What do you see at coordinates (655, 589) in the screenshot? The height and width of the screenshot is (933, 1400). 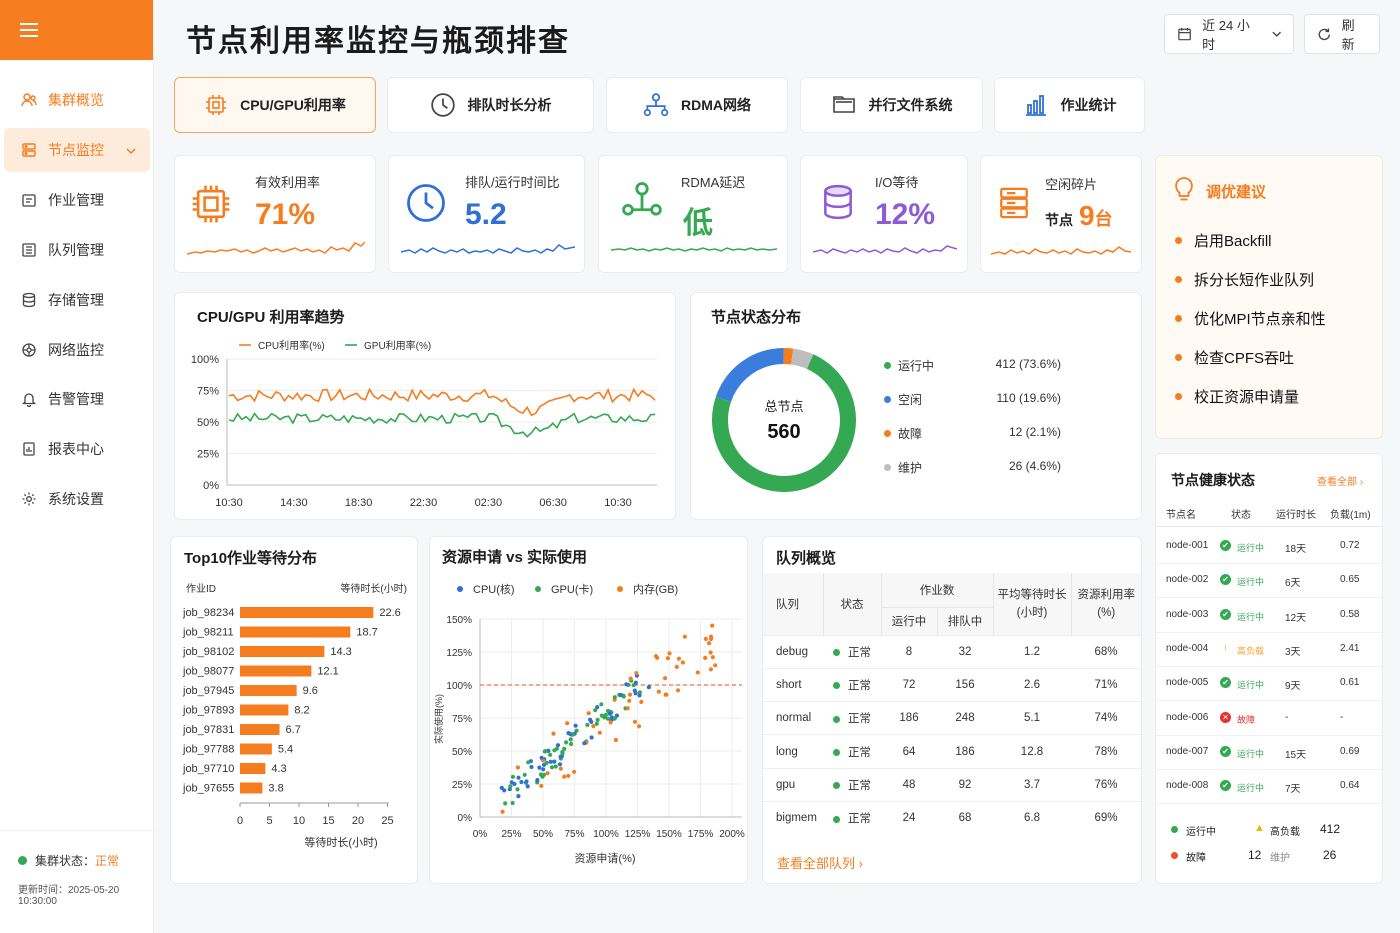 I see `legend-label: 内存(GB)` at bounding box center [655, 589].